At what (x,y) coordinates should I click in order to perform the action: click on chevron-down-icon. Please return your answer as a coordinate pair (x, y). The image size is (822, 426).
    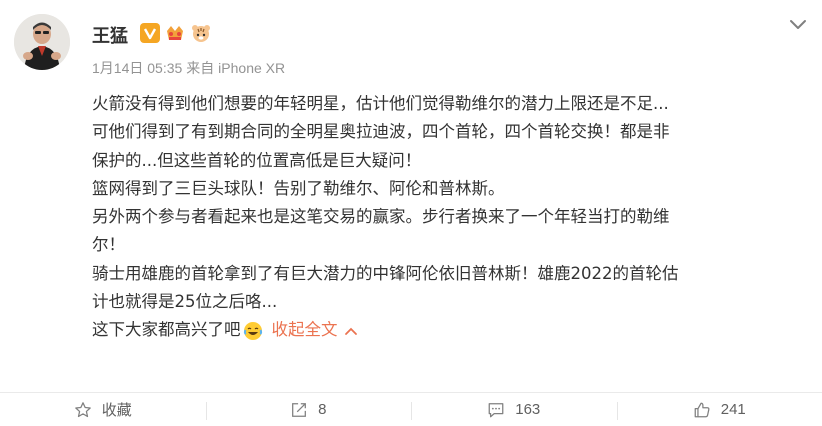
    Looking at the image, I should click on (798, 24).